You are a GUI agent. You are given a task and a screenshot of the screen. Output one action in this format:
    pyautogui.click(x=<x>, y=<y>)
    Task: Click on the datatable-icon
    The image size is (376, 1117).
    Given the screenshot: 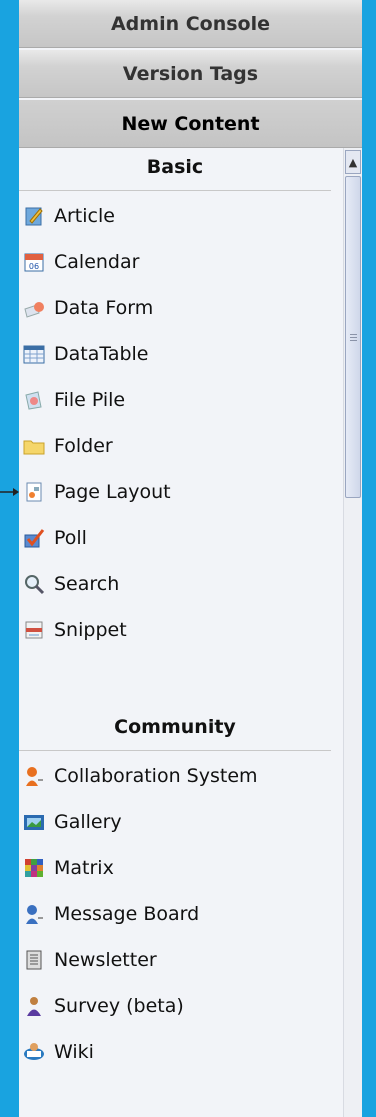 What is the action you would take?
    pyautogui.click(x=34, y=354)
    